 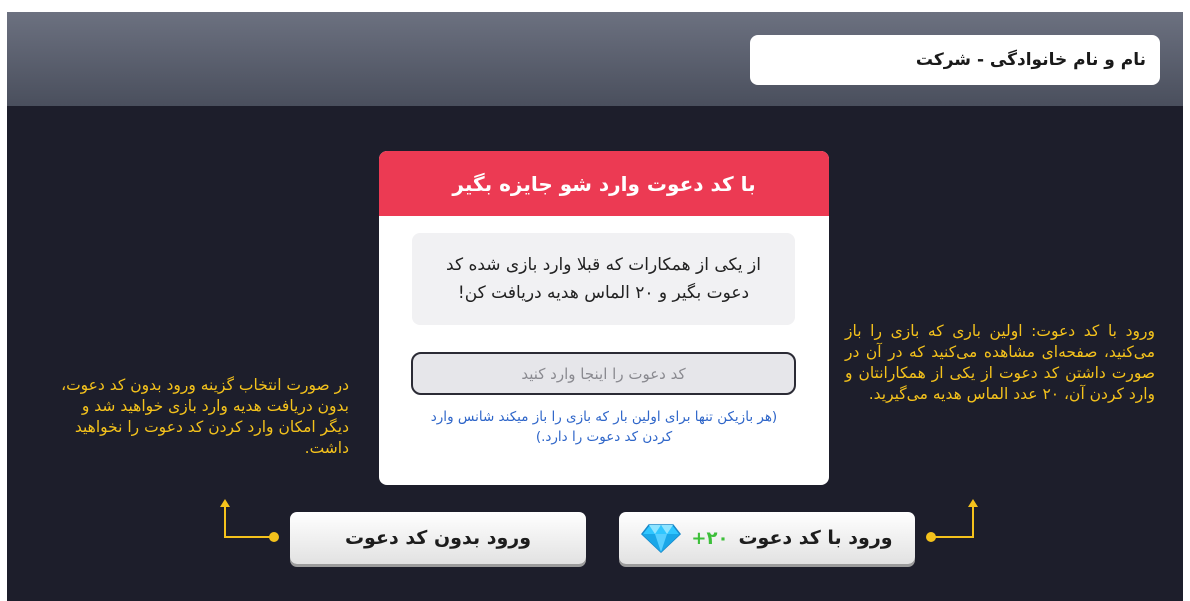 I want to click on enter-with-code-button: ورود با کد دعوت +۲۰, so click(x=767, y=538).